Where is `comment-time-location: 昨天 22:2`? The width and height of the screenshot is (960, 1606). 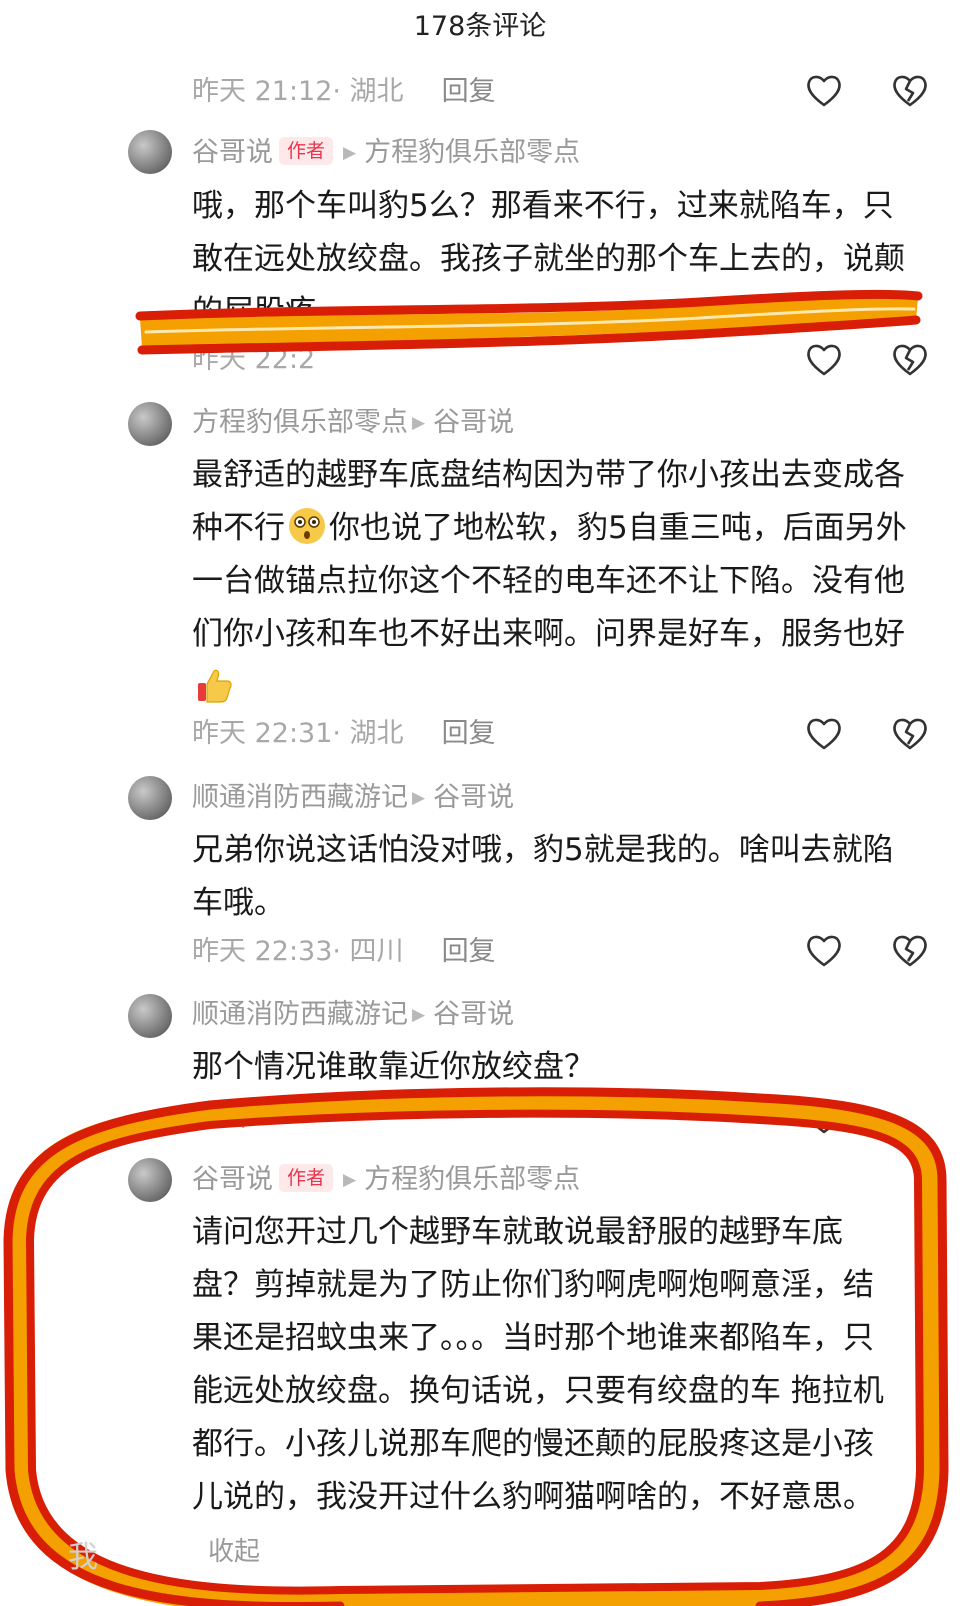
comment-time-location: 昨天 22:2 is located at coordinates (254, 359).